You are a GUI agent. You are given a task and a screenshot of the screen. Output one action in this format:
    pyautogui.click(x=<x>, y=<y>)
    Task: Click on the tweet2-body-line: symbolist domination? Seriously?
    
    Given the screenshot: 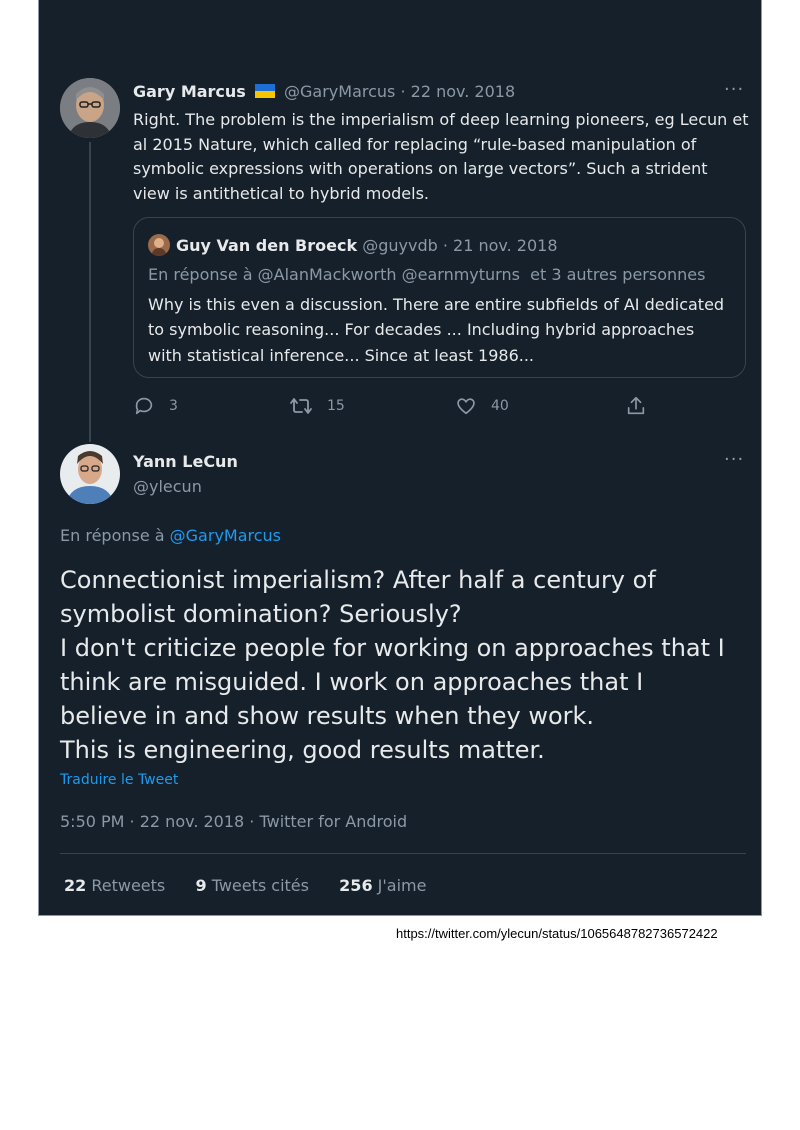 What is the action you would take?
    pyautogui.click(x=261, y=614)
    